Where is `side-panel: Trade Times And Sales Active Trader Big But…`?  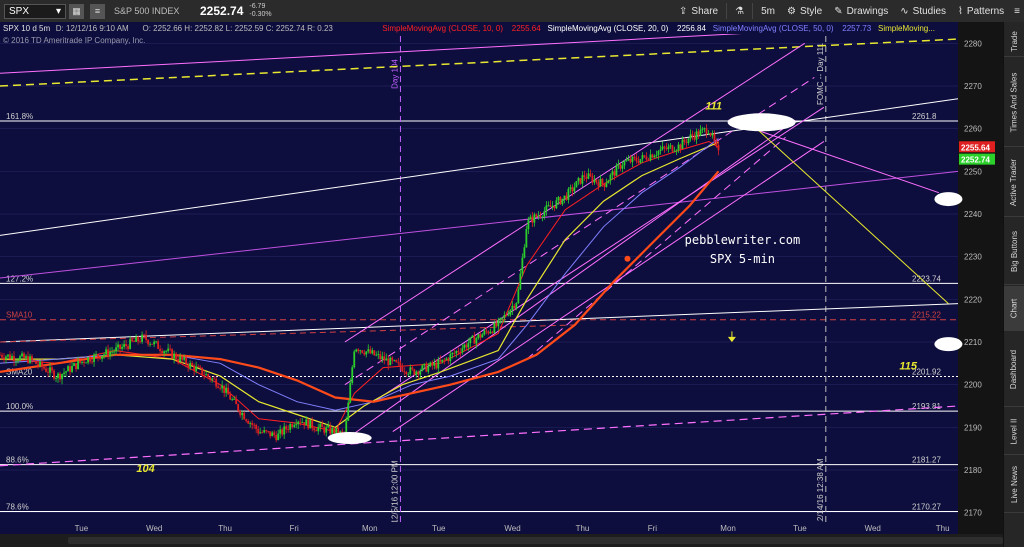
side-panel: Trade Times And Sales Active Trader Big But… is located at coordinates (1013, 284).